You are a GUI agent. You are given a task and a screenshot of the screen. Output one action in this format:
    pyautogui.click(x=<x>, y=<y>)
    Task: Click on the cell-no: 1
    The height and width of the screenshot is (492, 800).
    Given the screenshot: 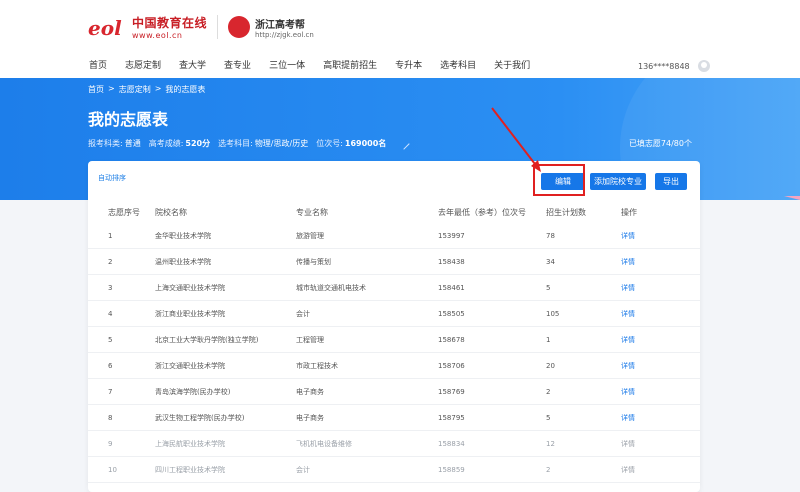 What is the action you would take?
    pyautogui.click(x=110, y=235)
    